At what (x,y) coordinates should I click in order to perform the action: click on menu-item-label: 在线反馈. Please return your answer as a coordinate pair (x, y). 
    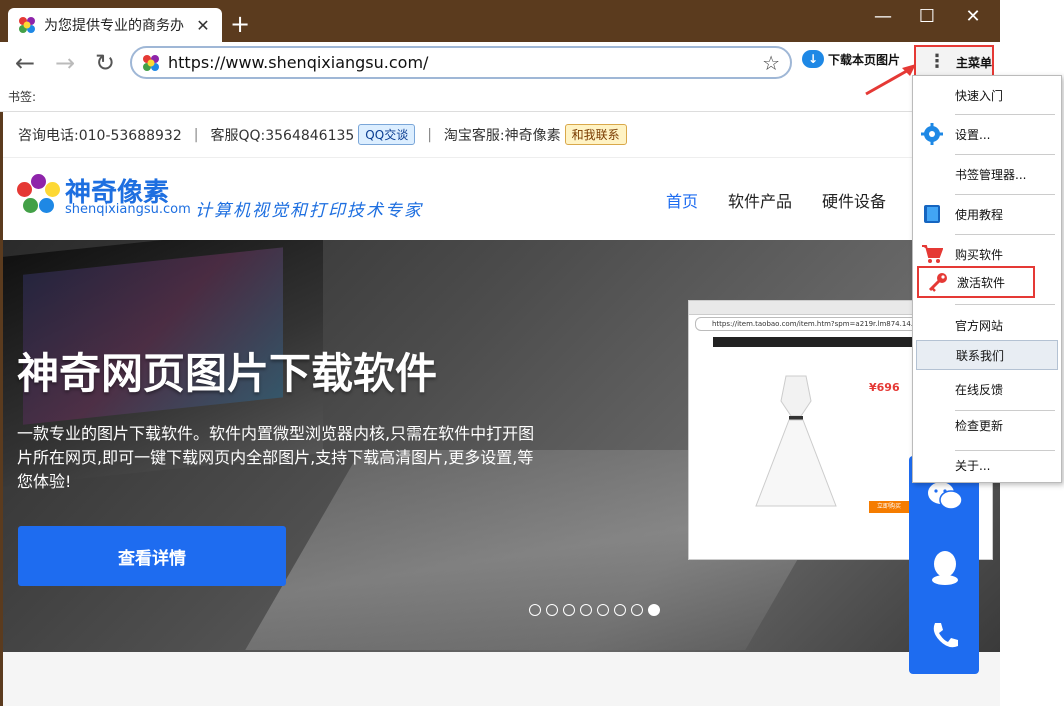
    Looking at the image, I should click on (979, 389).